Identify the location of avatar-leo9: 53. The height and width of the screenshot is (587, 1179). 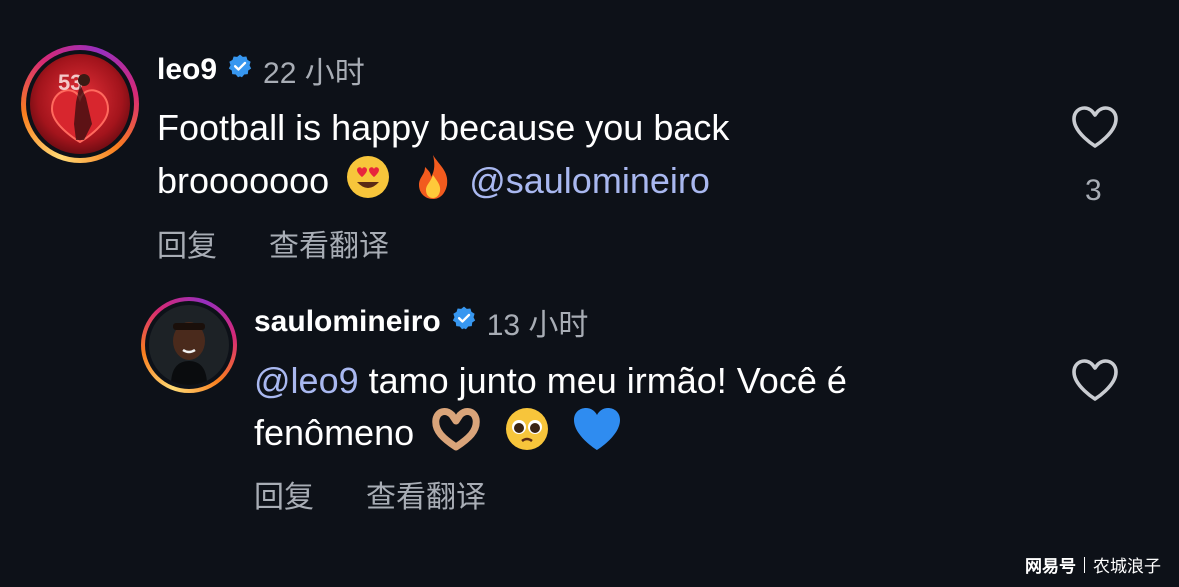
(80, 104).